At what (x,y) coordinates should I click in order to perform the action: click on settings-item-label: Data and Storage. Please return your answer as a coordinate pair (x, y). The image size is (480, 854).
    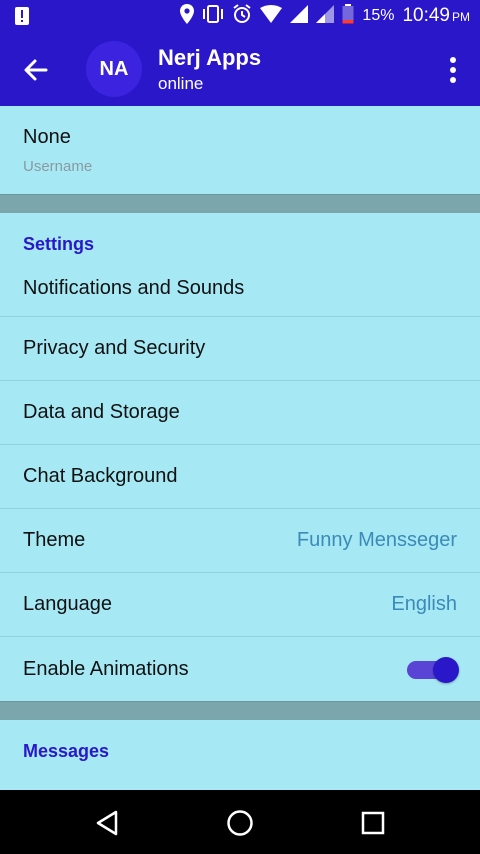
    Looking at the image, I should click on (101, 412).